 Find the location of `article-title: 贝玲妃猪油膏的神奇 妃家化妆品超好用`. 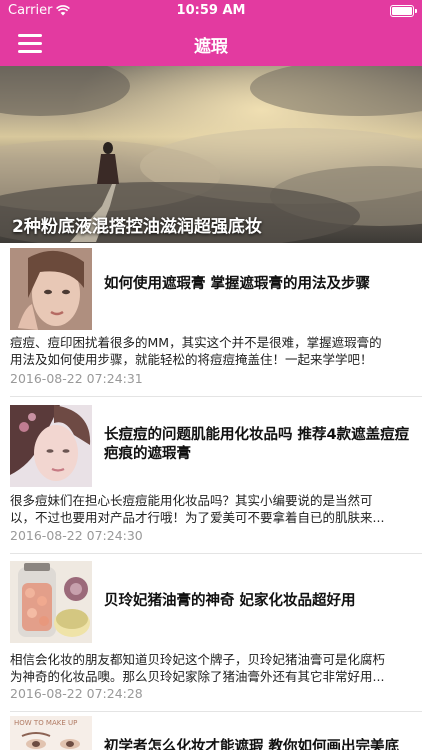

article-title: 贝玲妃猪油膏的神奇 妃家化妆品超好用 is located at coordinates (230, 601).